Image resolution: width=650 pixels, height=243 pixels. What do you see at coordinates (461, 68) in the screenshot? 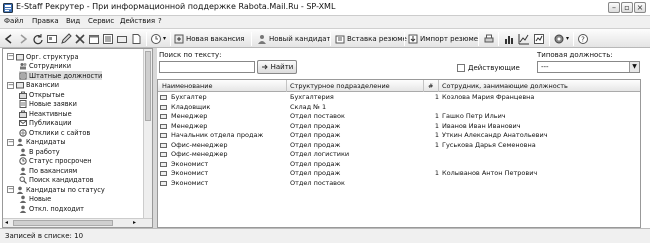
I see `active-checkbox` at bounding box center [461, 68].